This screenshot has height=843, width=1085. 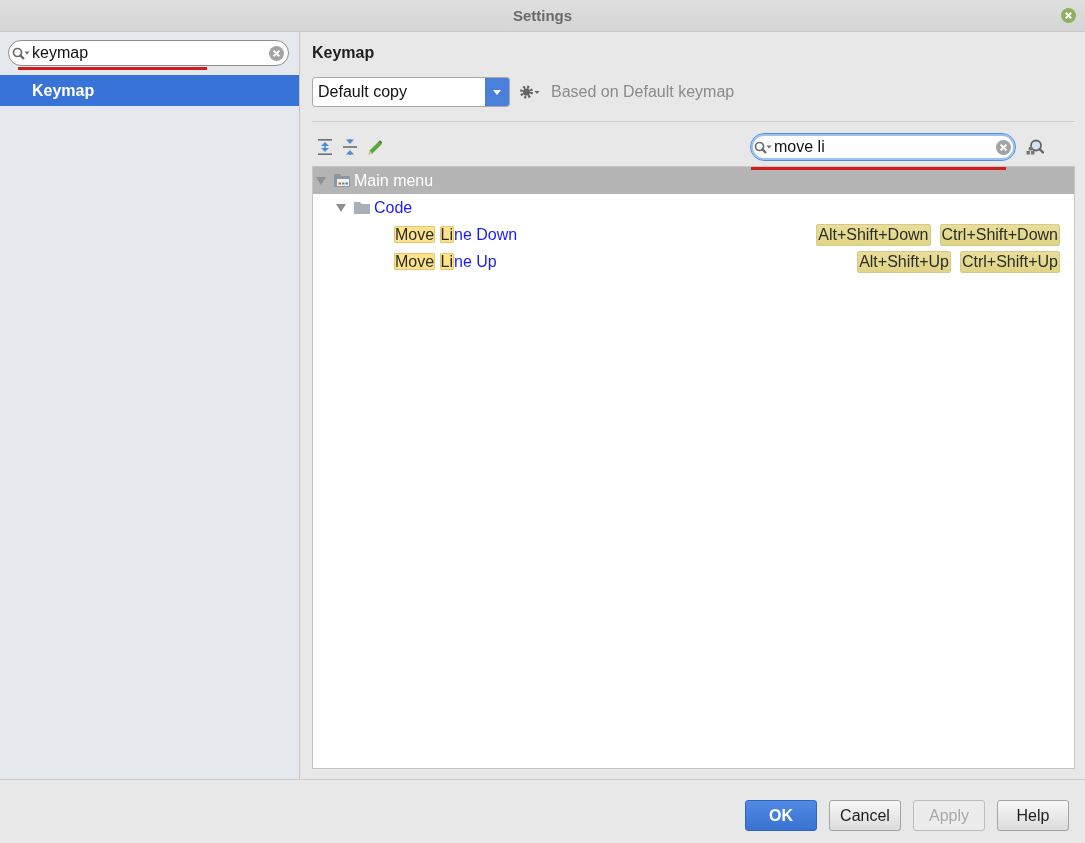 What do you see at coordinates (350, 147) in the screenshot?
I see `collapse-all-icon` at bounding box center [350, 147].